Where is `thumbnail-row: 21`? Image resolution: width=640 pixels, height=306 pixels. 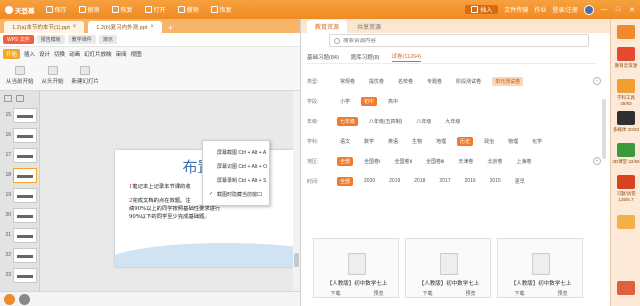
thumbnail-row: 21 is located at coordinates (19, 235).